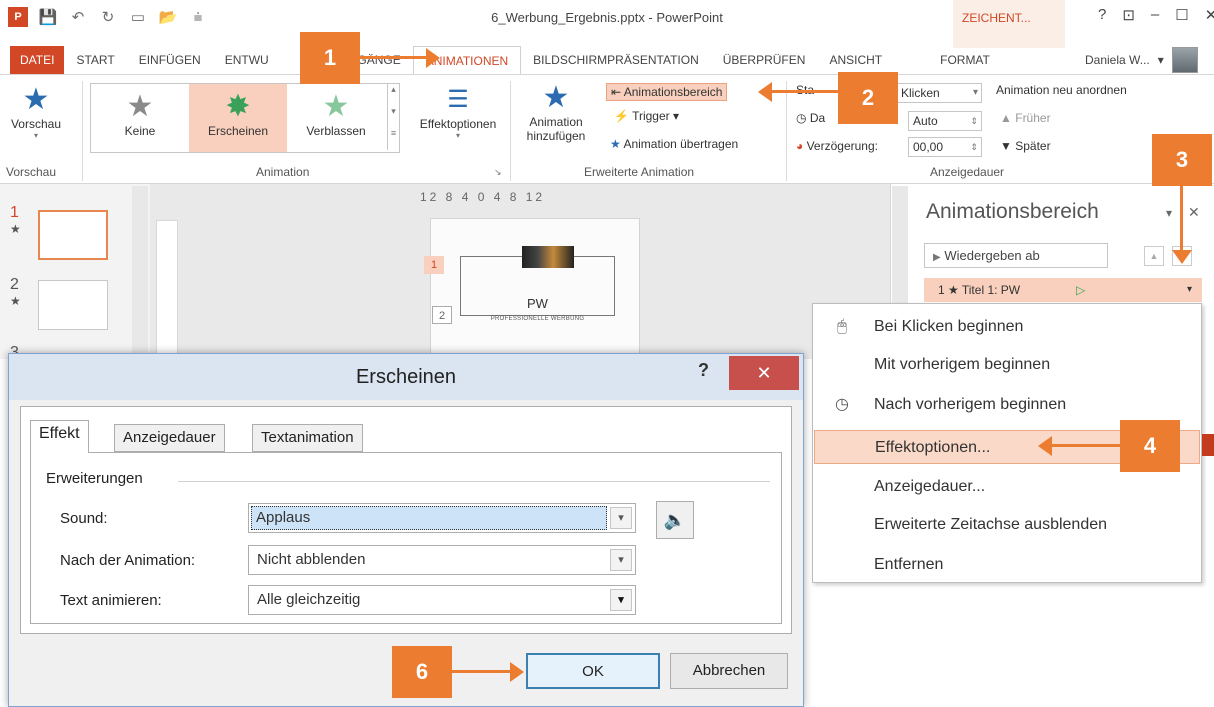 The width and height of the screenshot is (1214, 707). I want to click on play-icon: ▶, so click(937, 257).